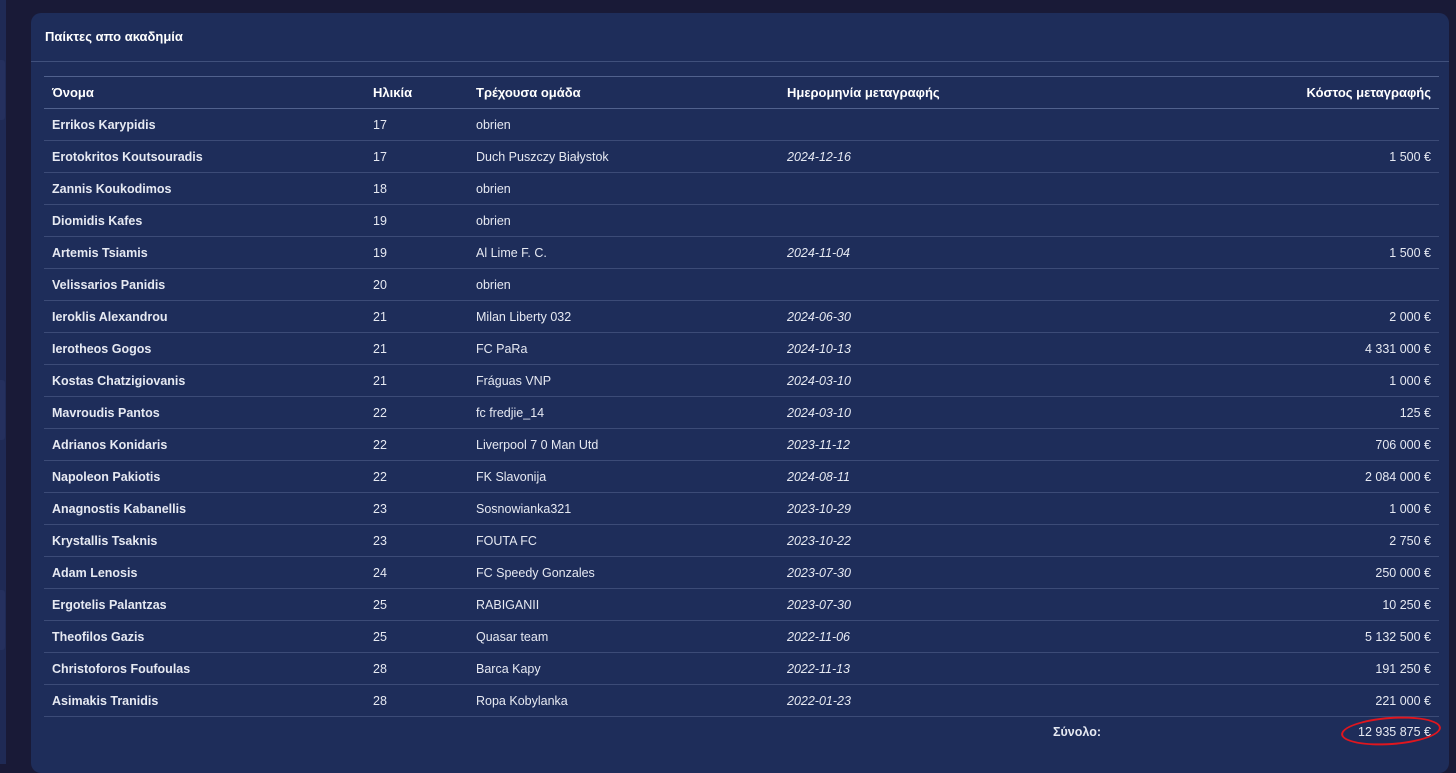 Image resolution: width=1456 pixels, height=773 pixels. What do you see at coordinates (204, 381) in the screenshot?
I see `player-name: Kostas Chatzigiovanis` at bounding box center [204, 381].